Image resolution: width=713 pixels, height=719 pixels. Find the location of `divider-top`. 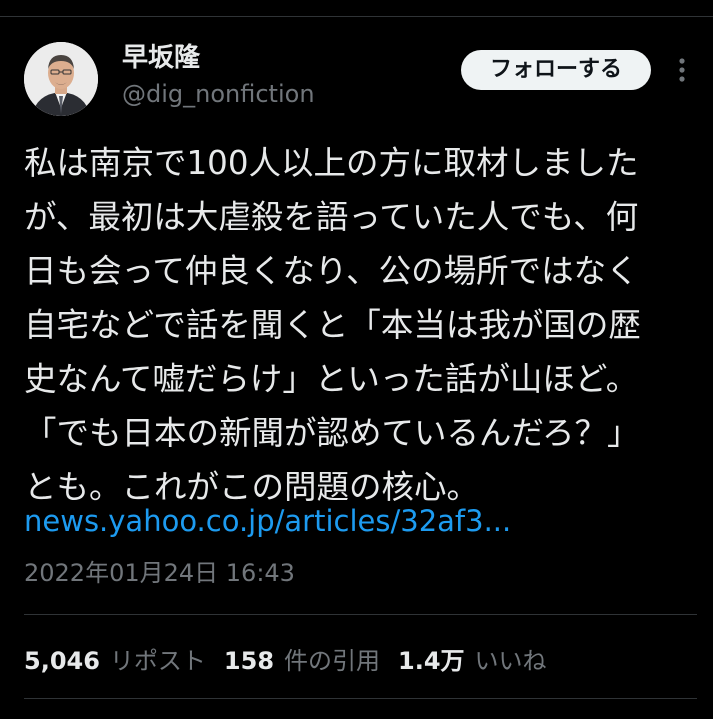

divider-top is located at coordinates (356, 16).